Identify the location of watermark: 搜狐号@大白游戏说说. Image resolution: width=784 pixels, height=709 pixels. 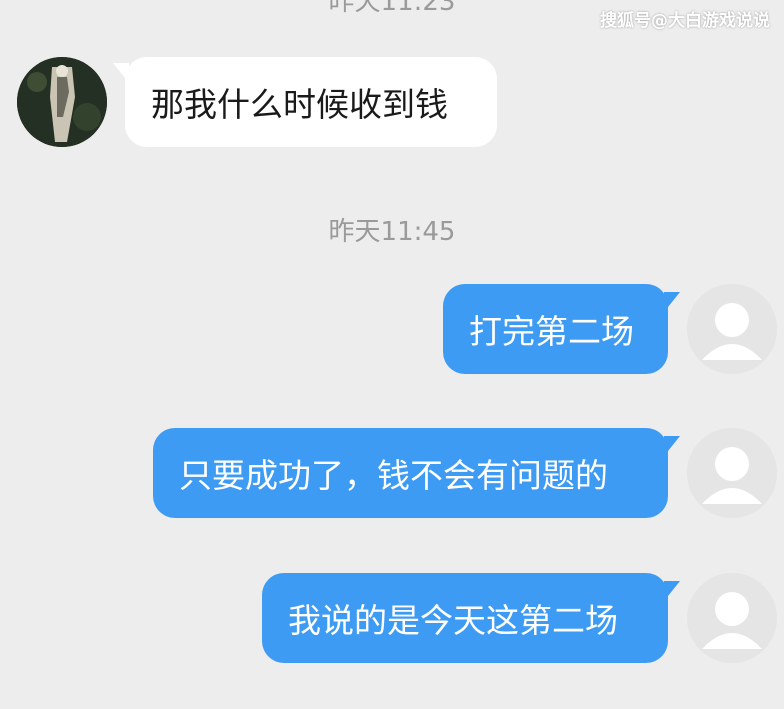
(685, 21).